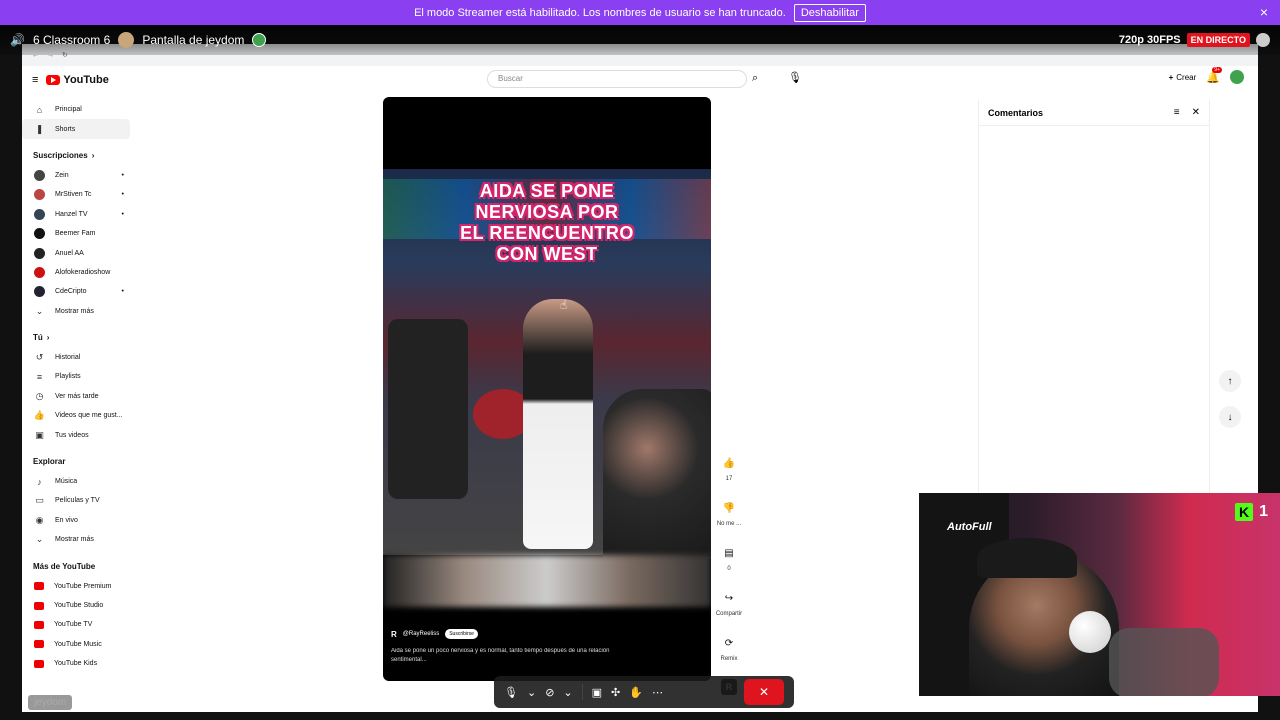 This screenshot has width=1280, height=720. I want to click on sidebar-item-live: ◉ En vivo, so click(76, 520).